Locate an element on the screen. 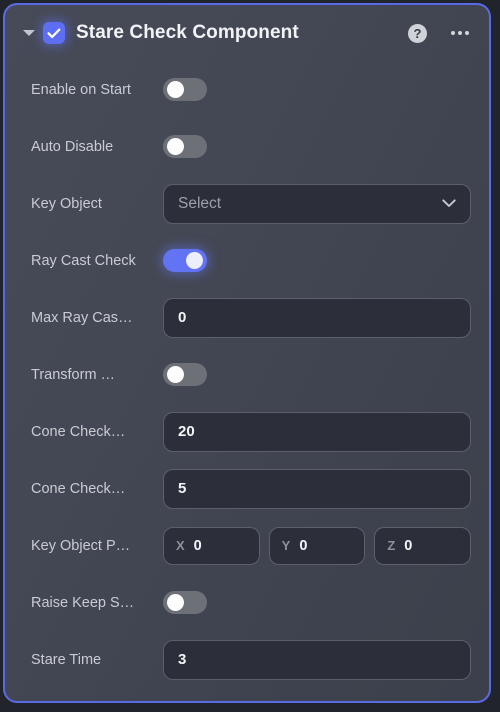 The width and height of the screenshot is (500, 712). property-row: Ray Cast Check is located at coordinates (247, 260).